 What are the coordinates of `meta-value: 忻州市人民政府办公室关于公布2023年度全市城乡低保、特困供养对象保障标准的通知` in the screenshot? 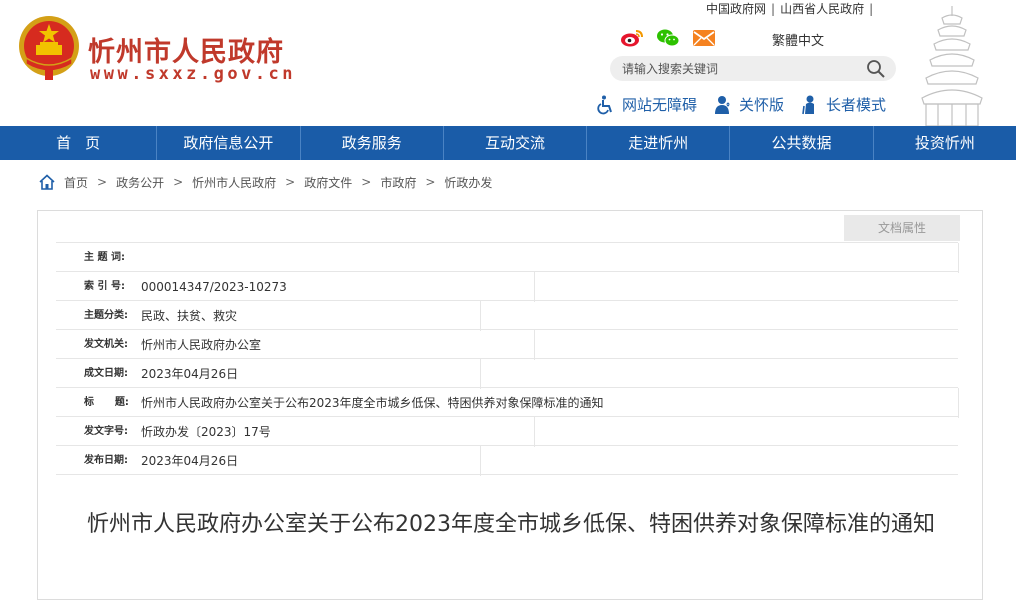 It's located at (372, 403).